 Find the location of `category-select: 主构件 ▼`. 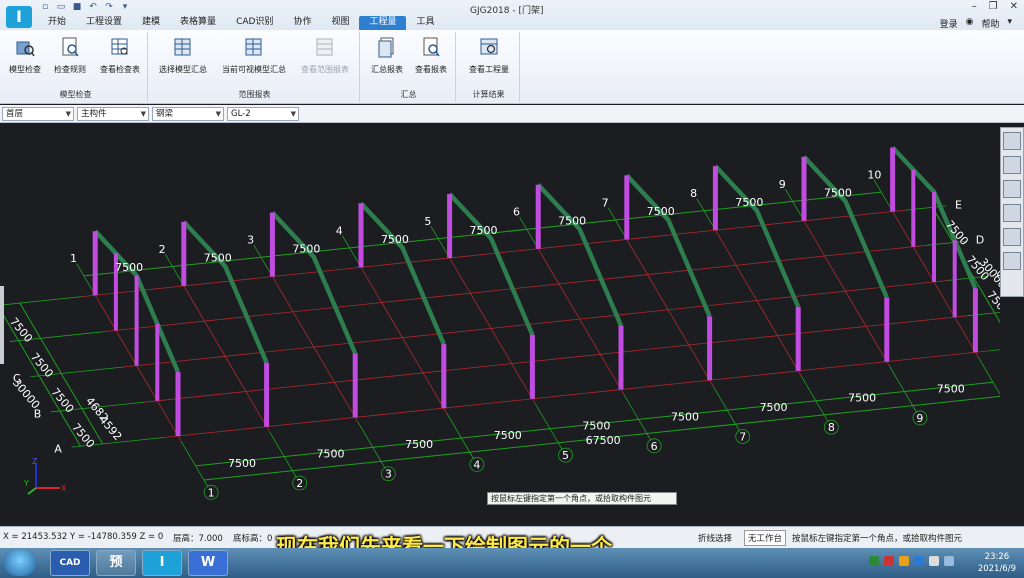

category-select: 主构件 ▼ is located at coordinates (113, 114).